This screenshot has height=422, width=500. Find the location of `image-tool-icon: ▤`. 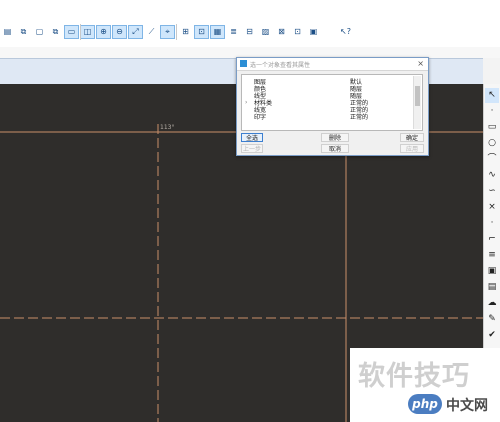

image-tool-icon: ▤ is located at coordinates (492, 287).